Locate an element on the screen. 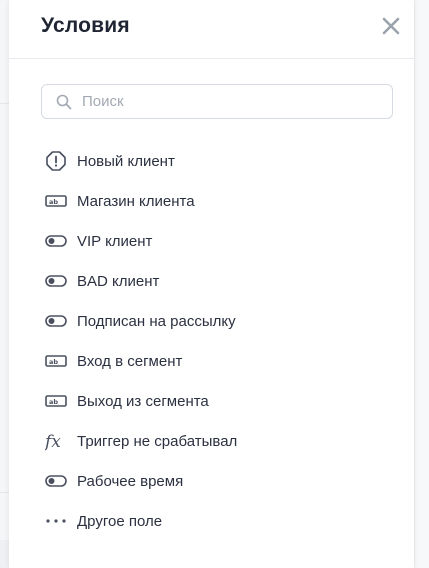 The height and width of the screenshot is (568, 429). octagon-alert-icon is located at coordinates (56, 161).